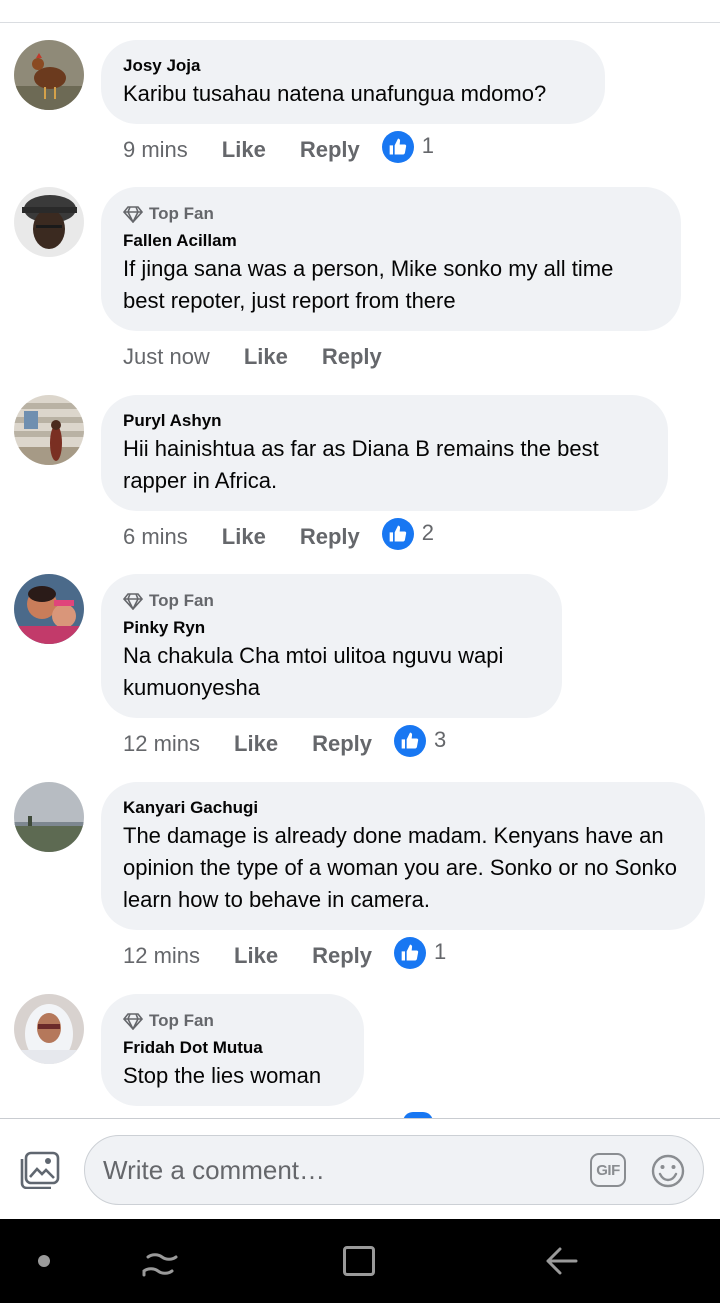 Image resolution: width=720 pixels, height=1303 pixels. Describe the element at coordinates (427, 532) in the screenshot. I see `reaction-count: 2` at that location.